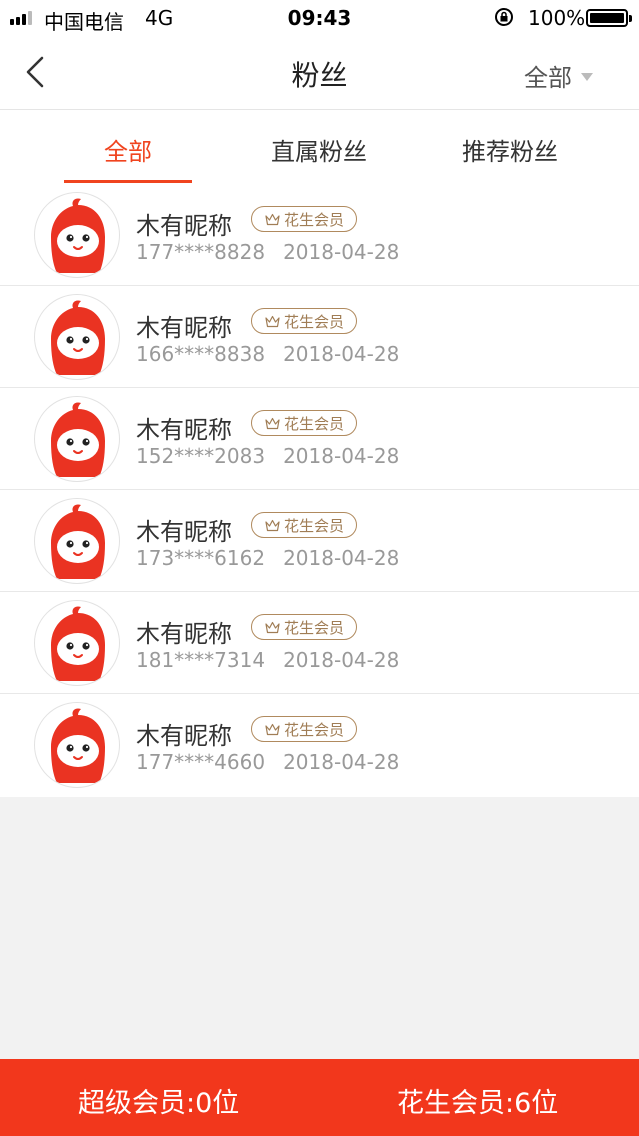  I want to click on fan-phone: 181****7314, so click(201, 660).